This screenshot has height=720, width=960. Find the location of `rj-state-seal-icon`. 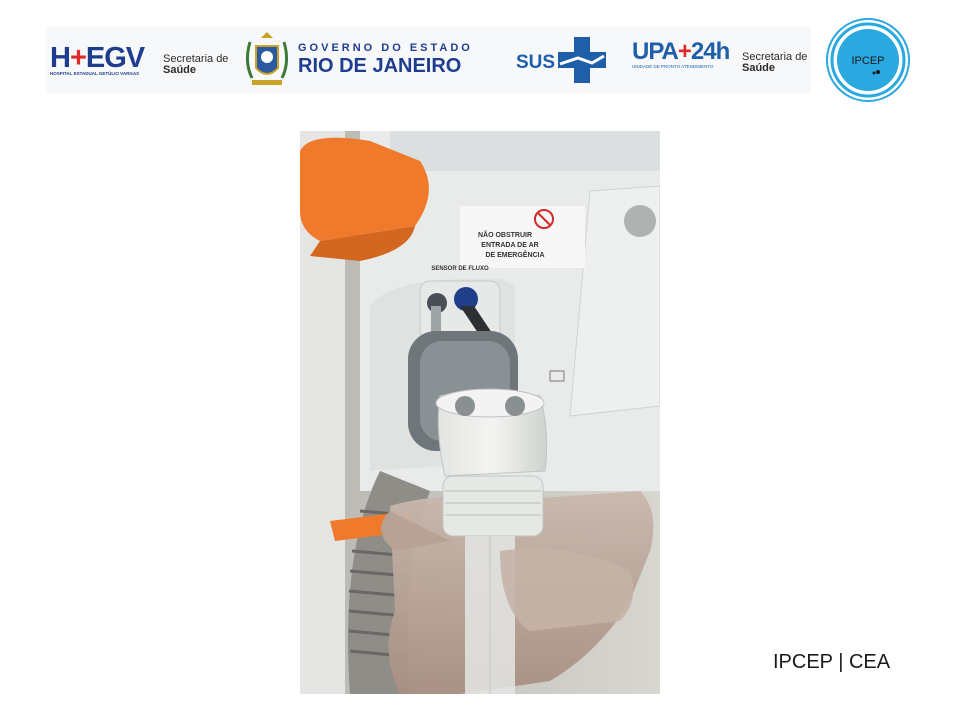

rj-state-seal-icon is located at coordinates (267, 60).